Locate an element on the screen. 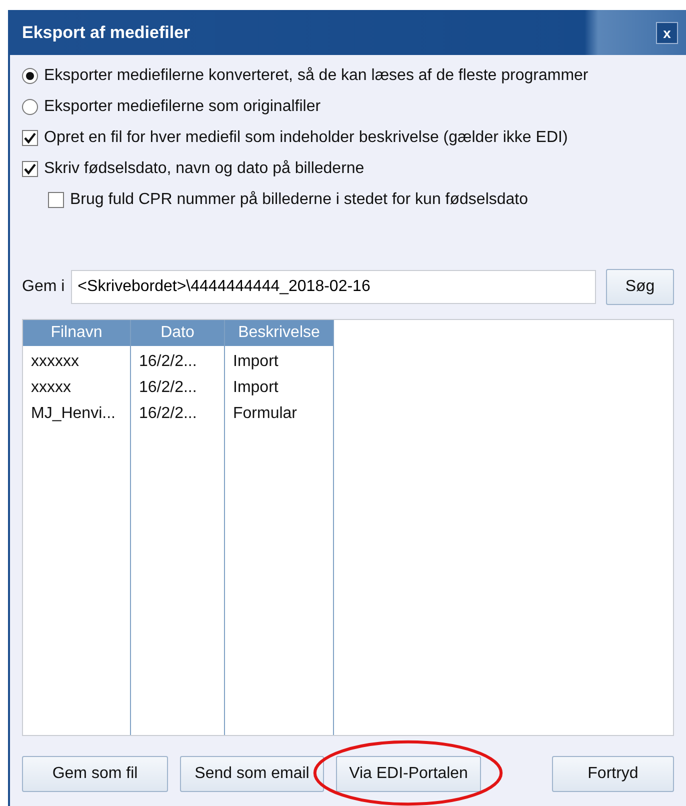  table-cell-text: Formular is located at coordinates (265, 414).